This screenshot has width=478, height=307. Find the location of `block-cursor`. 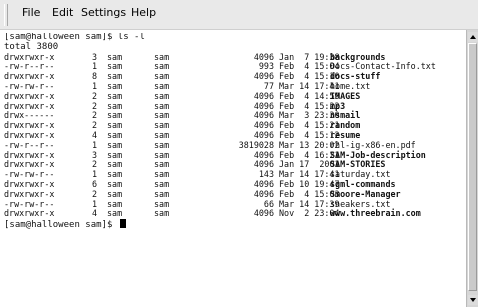

block-cursor is located at coordinates (122, 224).